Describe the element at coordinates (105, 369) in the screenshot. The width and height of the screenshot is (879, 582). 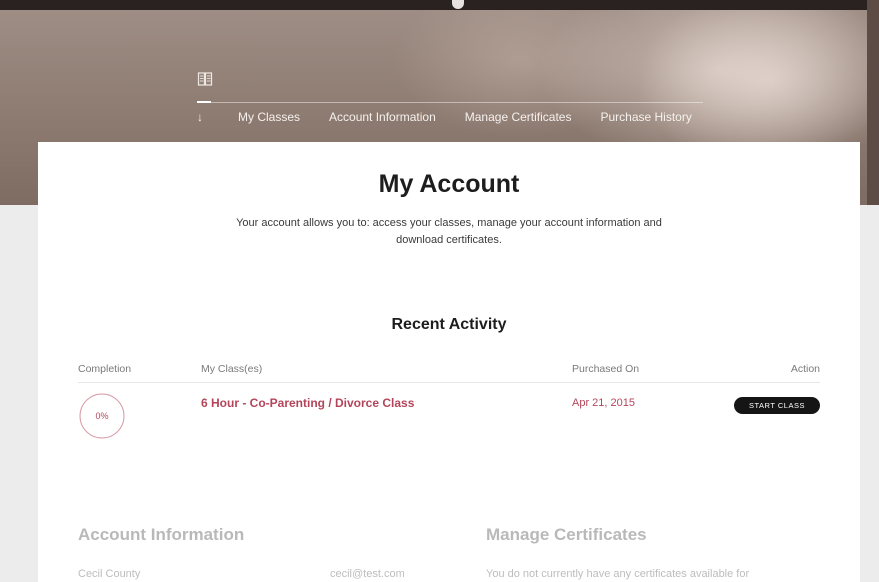
I see `column-header-completion: Completion` at that location.